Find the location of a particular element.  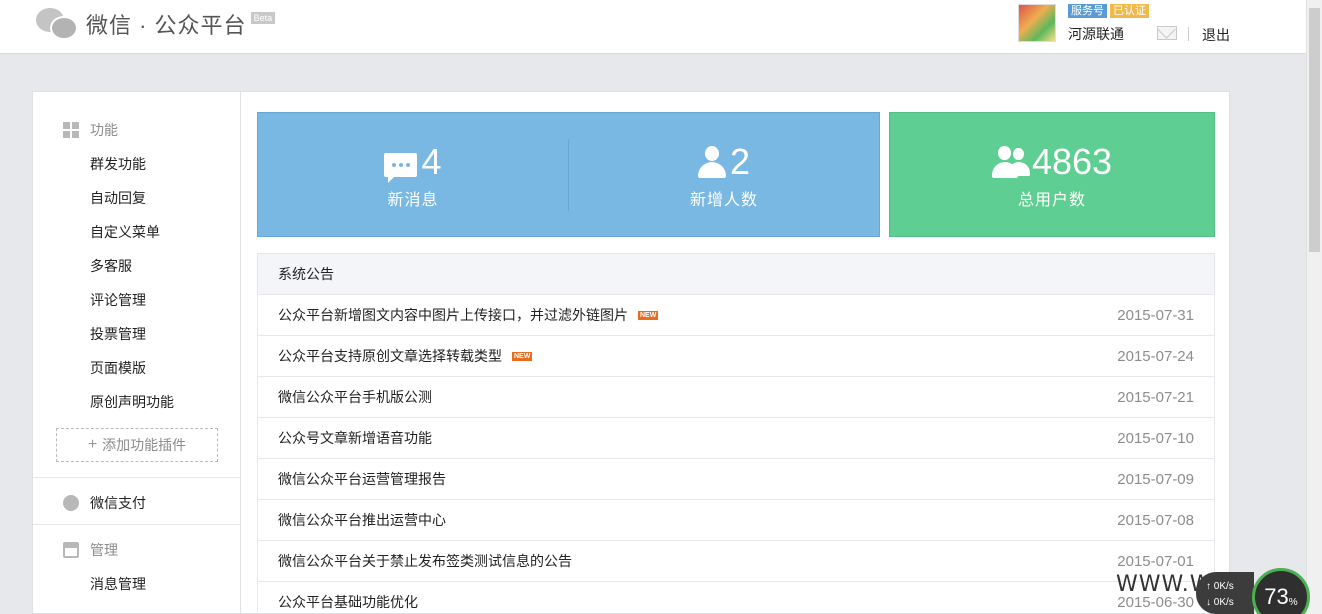

notice-date: 2015-07-10 is located at coordinates (1155, 438).